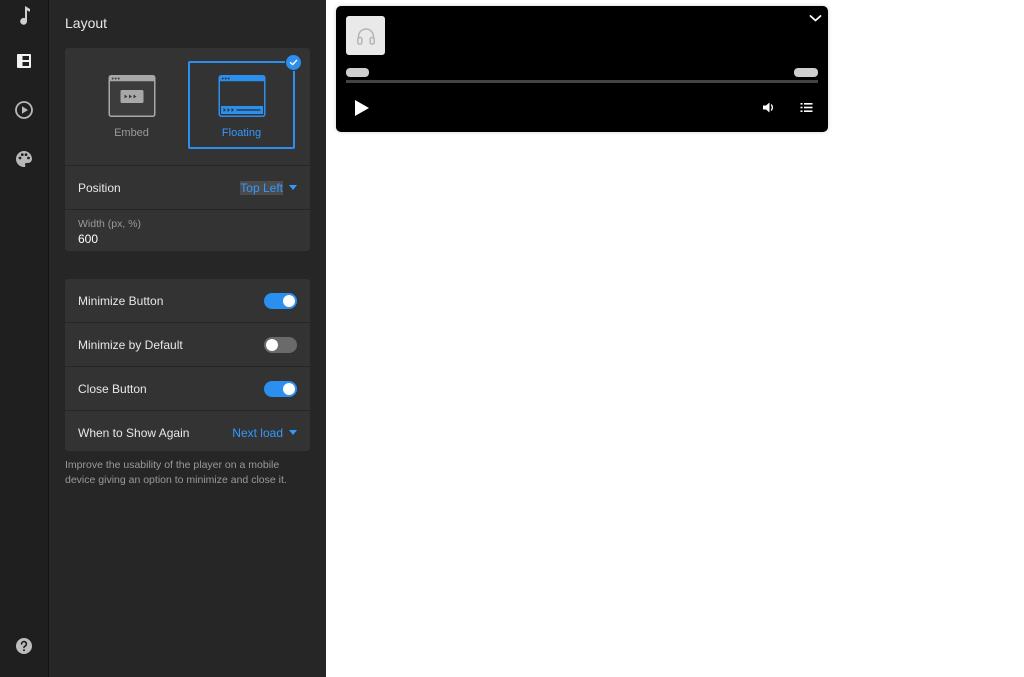 This screenshot has width=1024, height=677. I want to click on rail-help-button, so click(24, 646).